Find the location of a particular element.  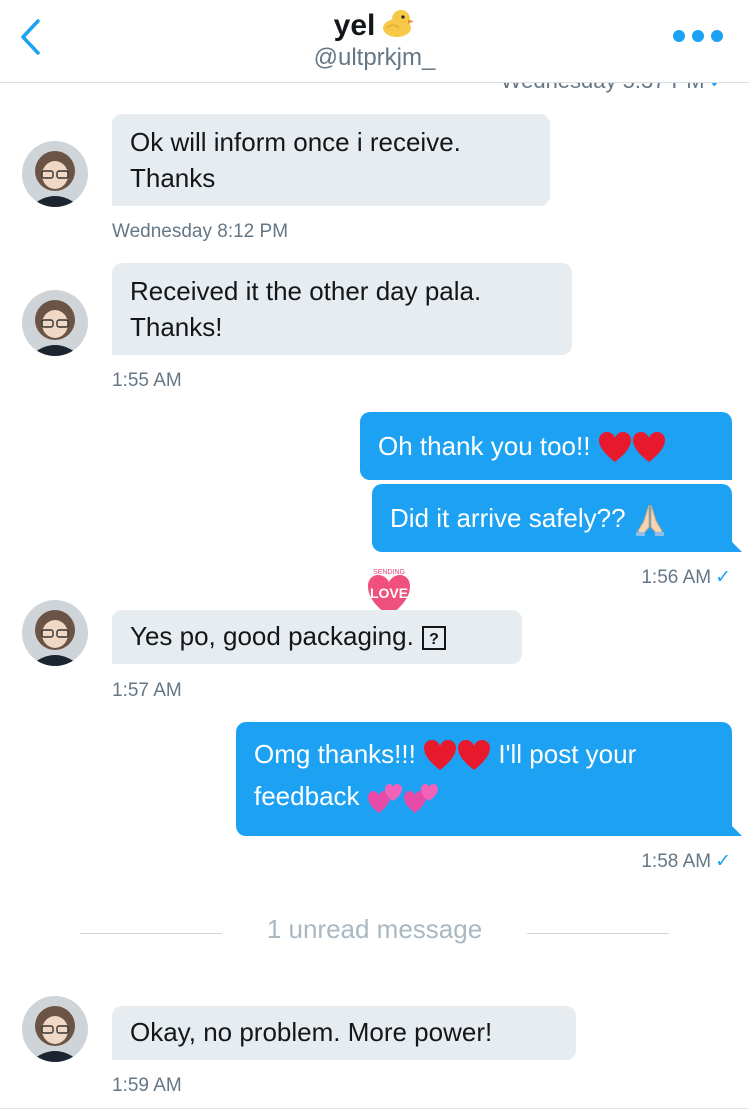

svg-text: LOVE is located at coordinates (389, 593).